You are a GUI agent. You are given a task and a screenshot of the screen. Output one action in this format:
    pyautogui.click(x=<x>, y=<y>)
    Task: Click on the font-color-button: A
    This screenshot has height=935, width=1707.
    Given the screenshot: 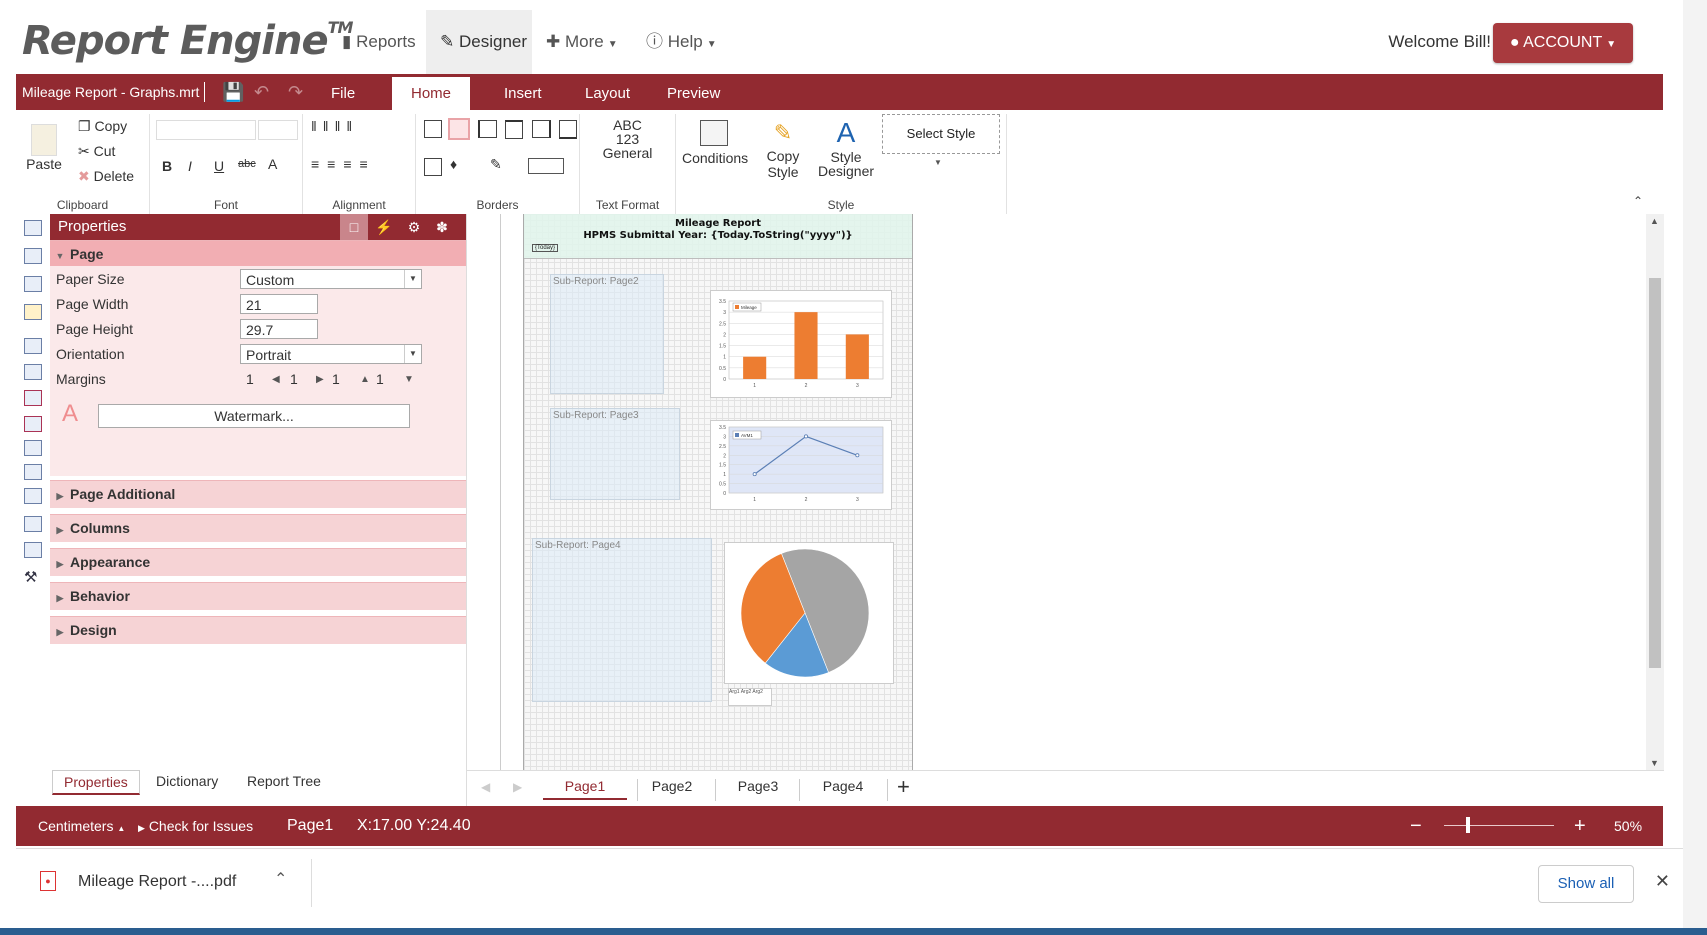 What is the action you would take?
    pyautogui.click(x=272, y=164)
    